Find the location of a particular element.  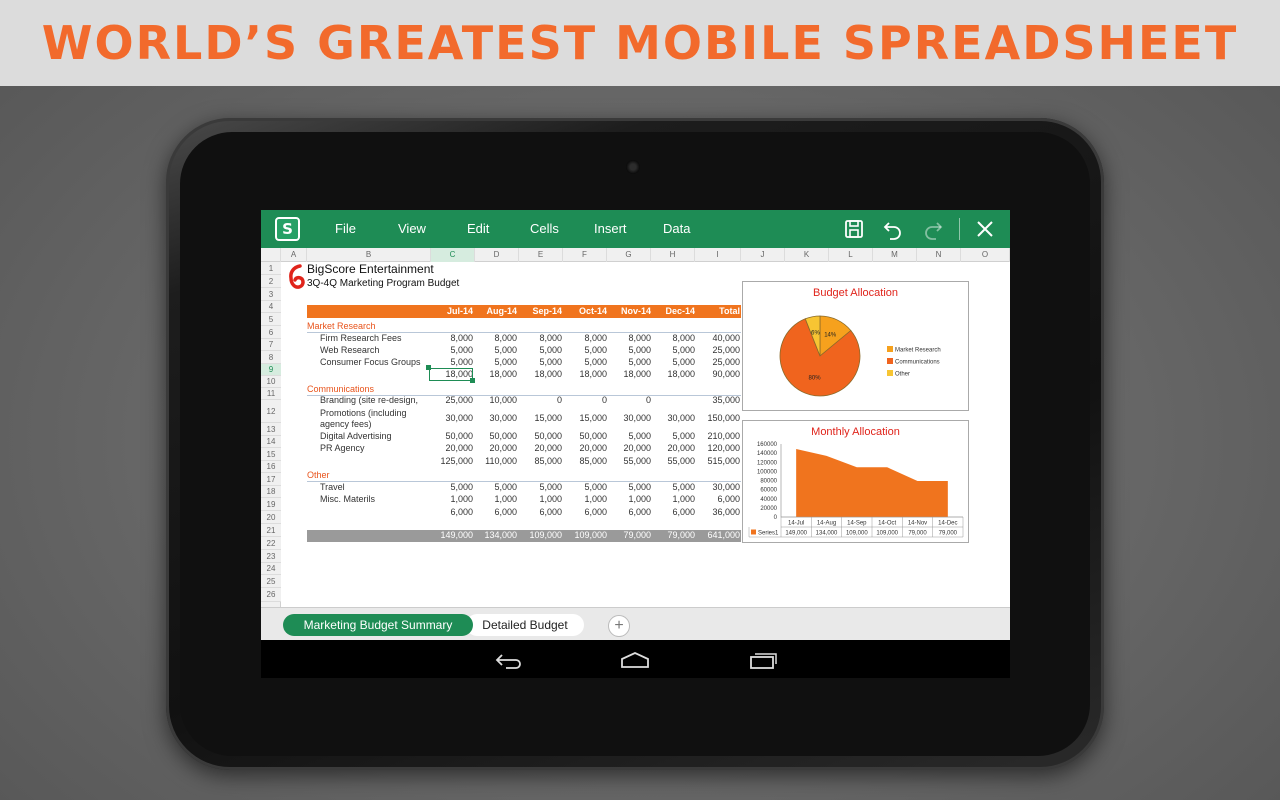

col-header: L is located at coordinates (851, 255).